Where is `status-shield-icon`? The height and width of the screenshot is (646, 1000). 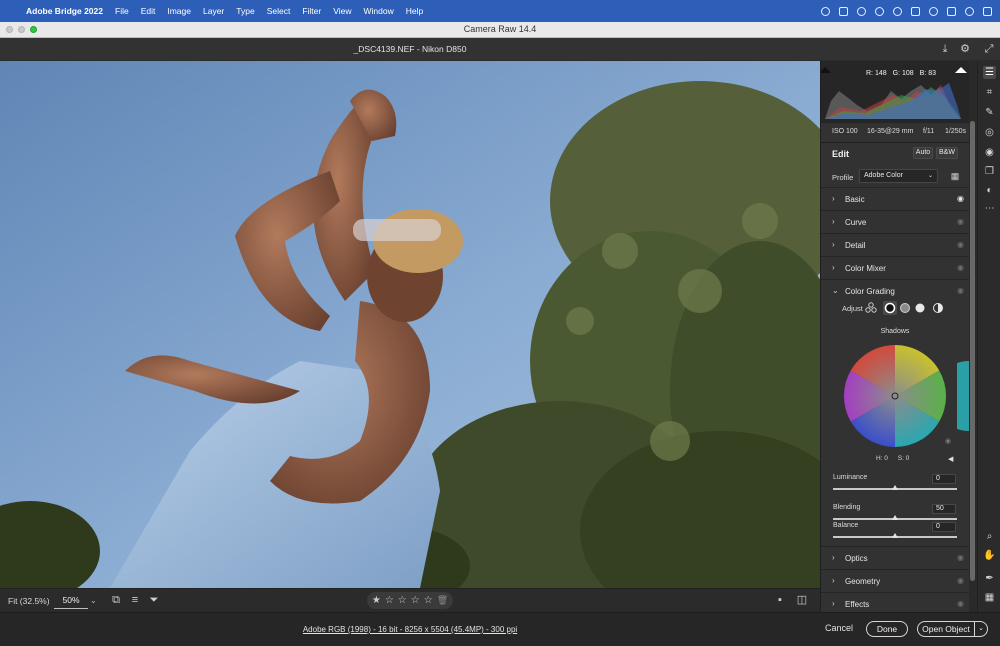 status-shield-icon is located at coordinates (843, 11).